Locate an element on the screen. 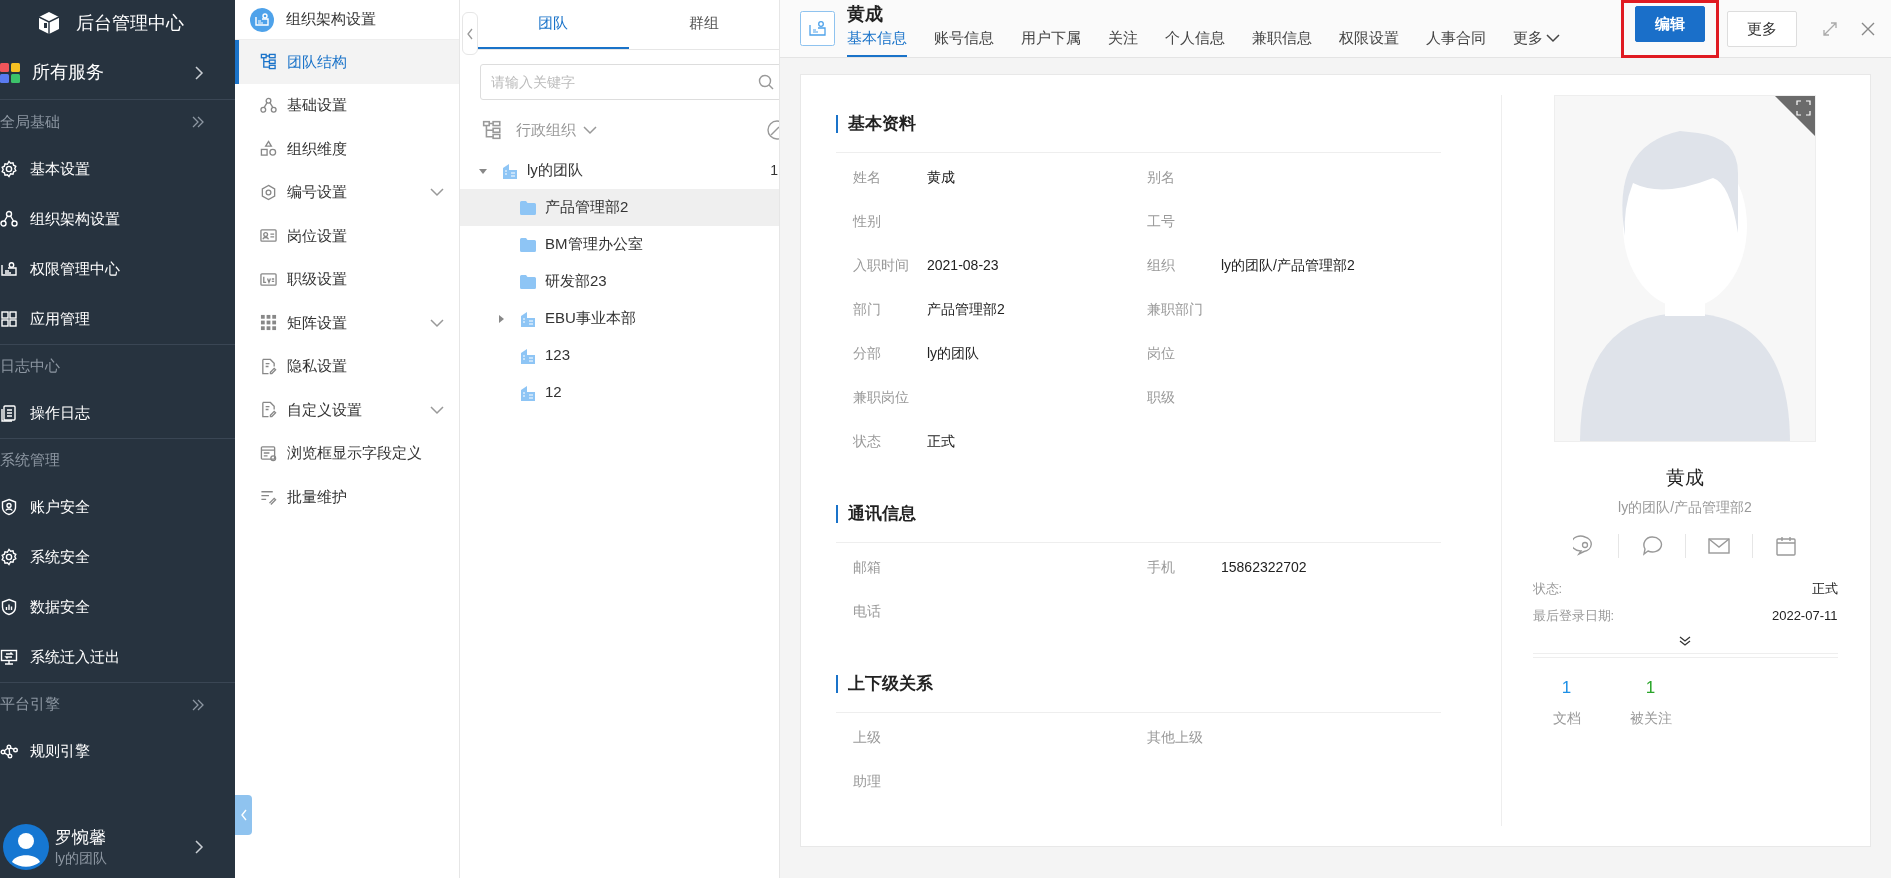 The width and height of the screenshot is (1891, 878). field-label: 别名 is located at coordinates (1161, 177).